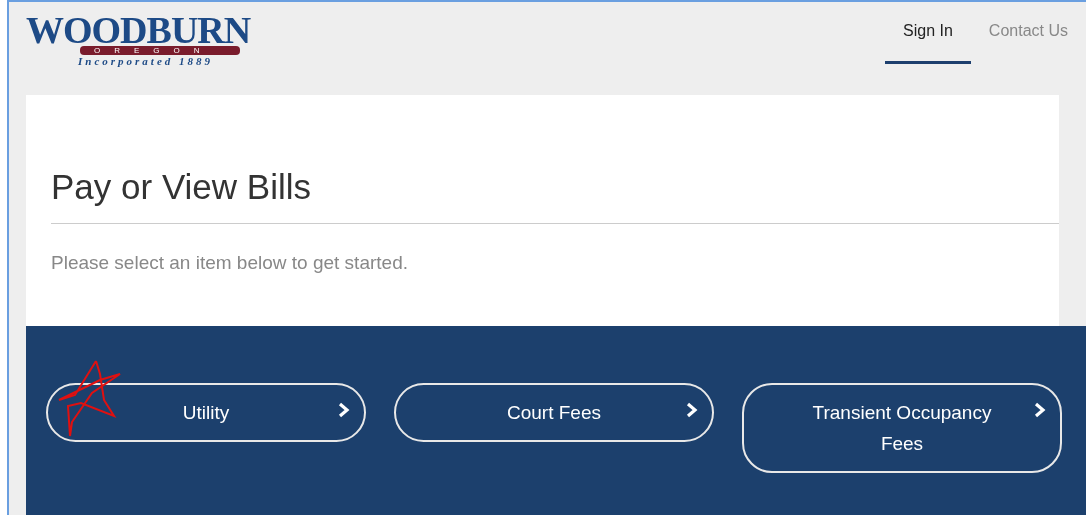  Describe the element at coordinates (554, 412) in the screenshot. I see `bill-option-button: Court Fees` at that location.